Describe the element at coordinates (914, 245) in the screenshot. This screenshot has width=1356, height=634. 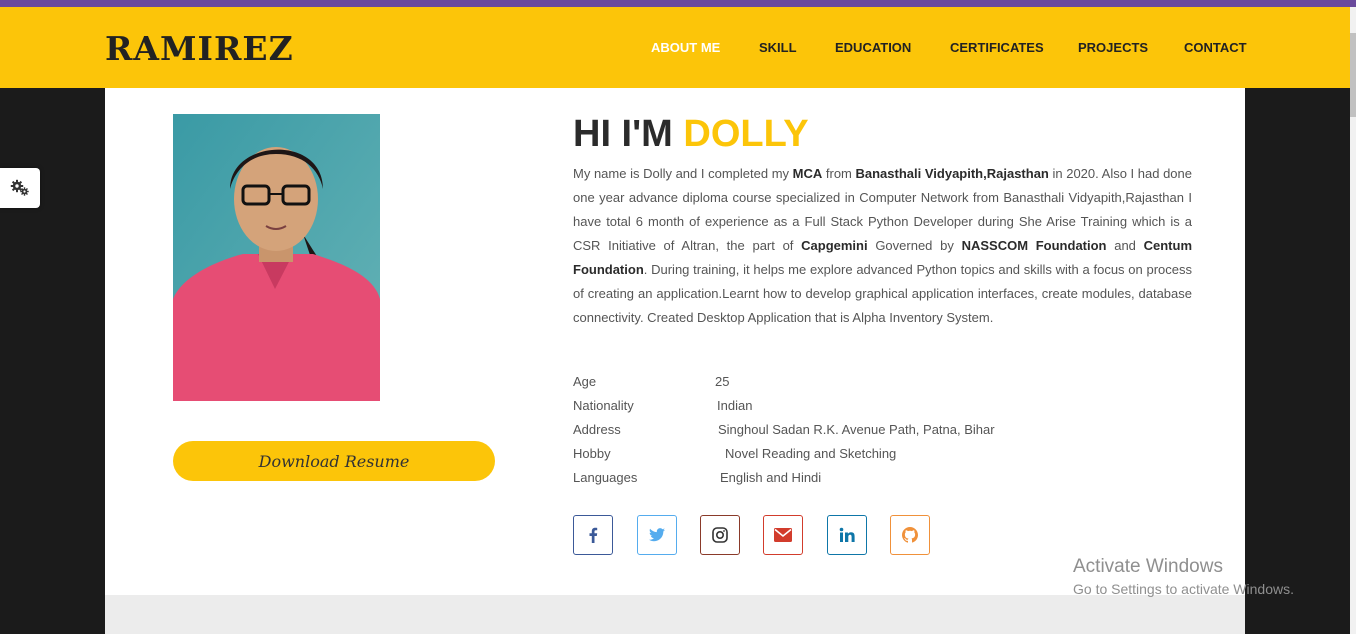
I see `bio-text: Governed by` at that location.